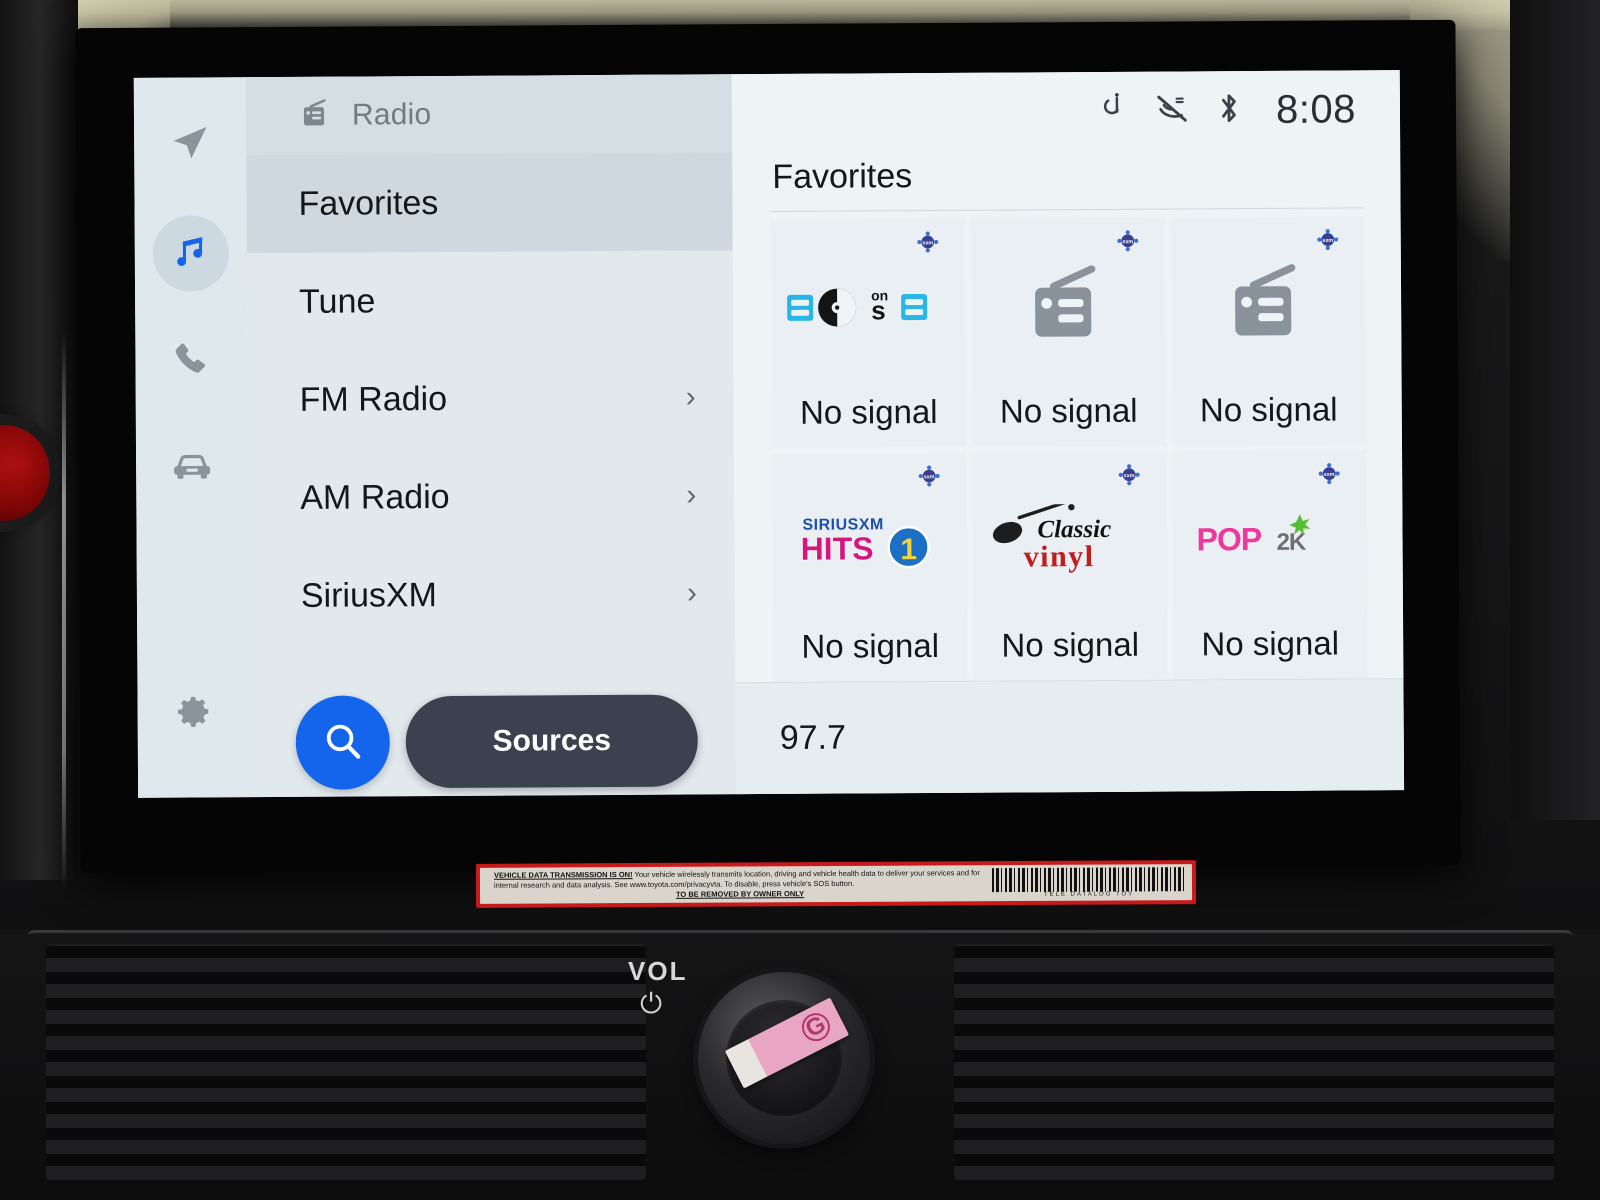 Image resolution: width=1600 pixels, height=1200 pixels. I want to click on favorite-tile: sxm POP 2K No signal, so click(1270, 565).